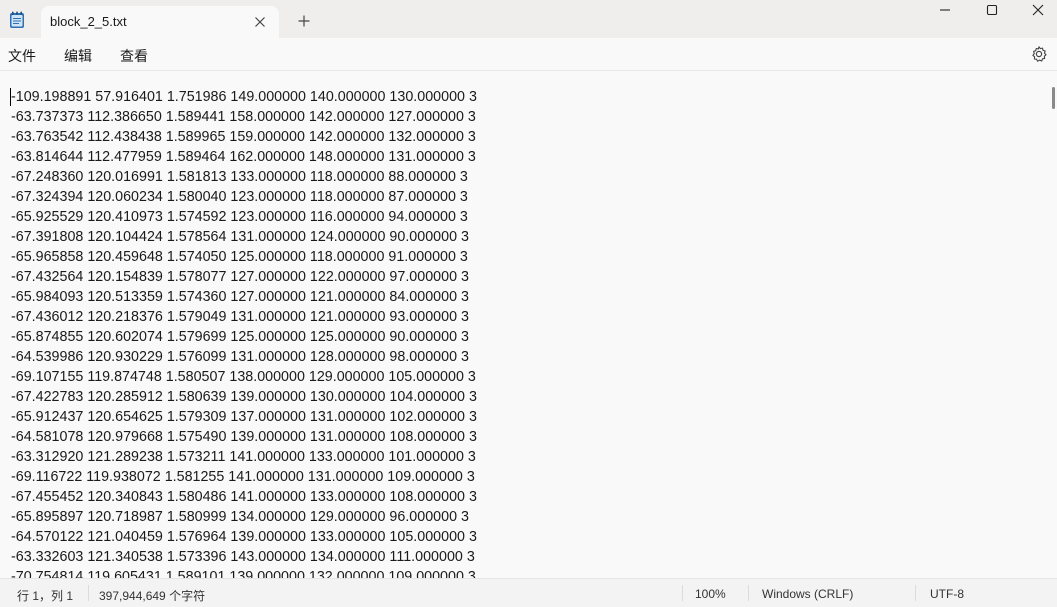 The height and width of the screenshot is (607, 1057). I want to click on text-caret, so click(10, 97).